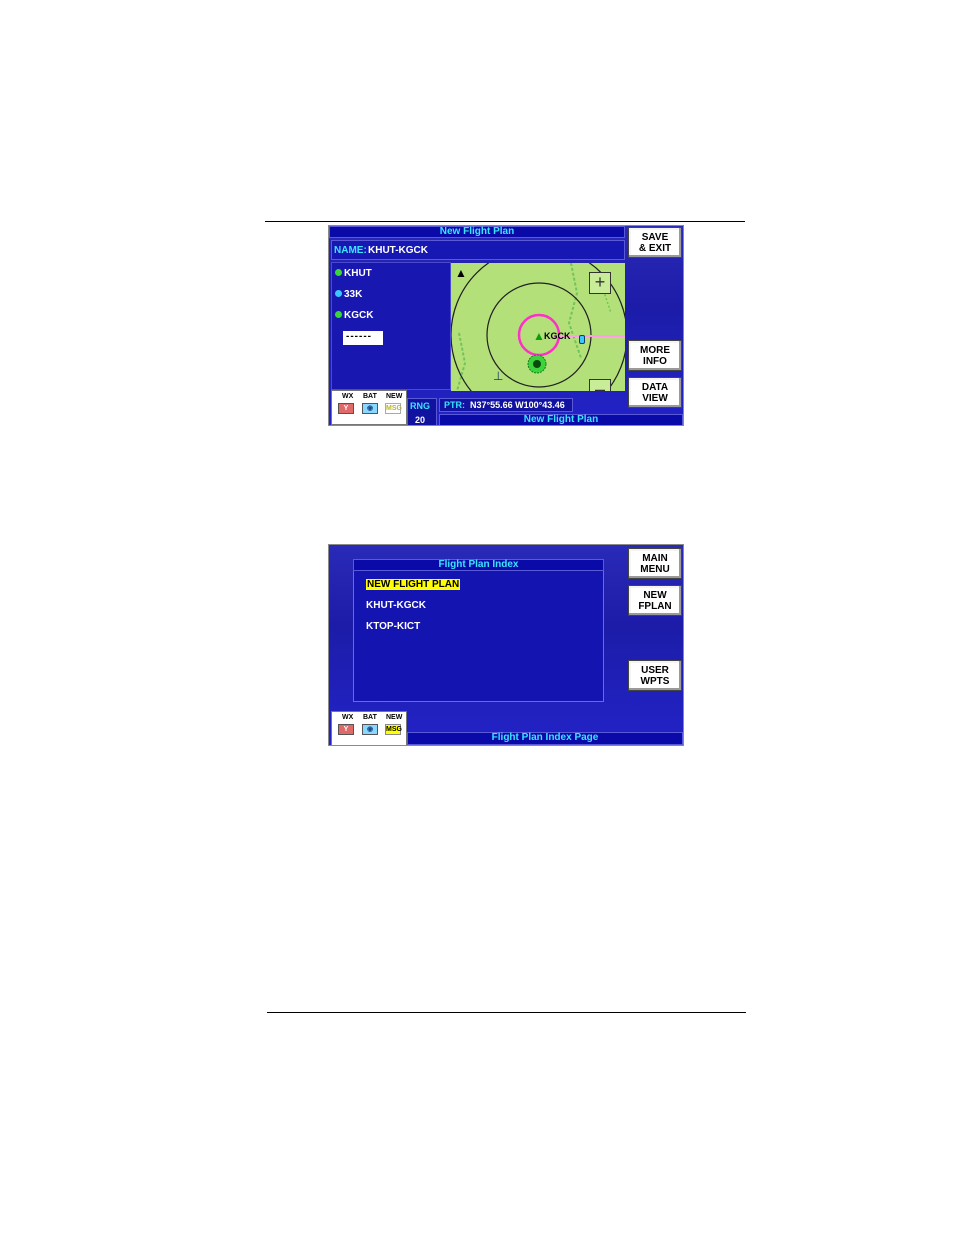  I want to click on pointer-readout: PTR: N37°55.66 W100°43.46, so click(506, 405).